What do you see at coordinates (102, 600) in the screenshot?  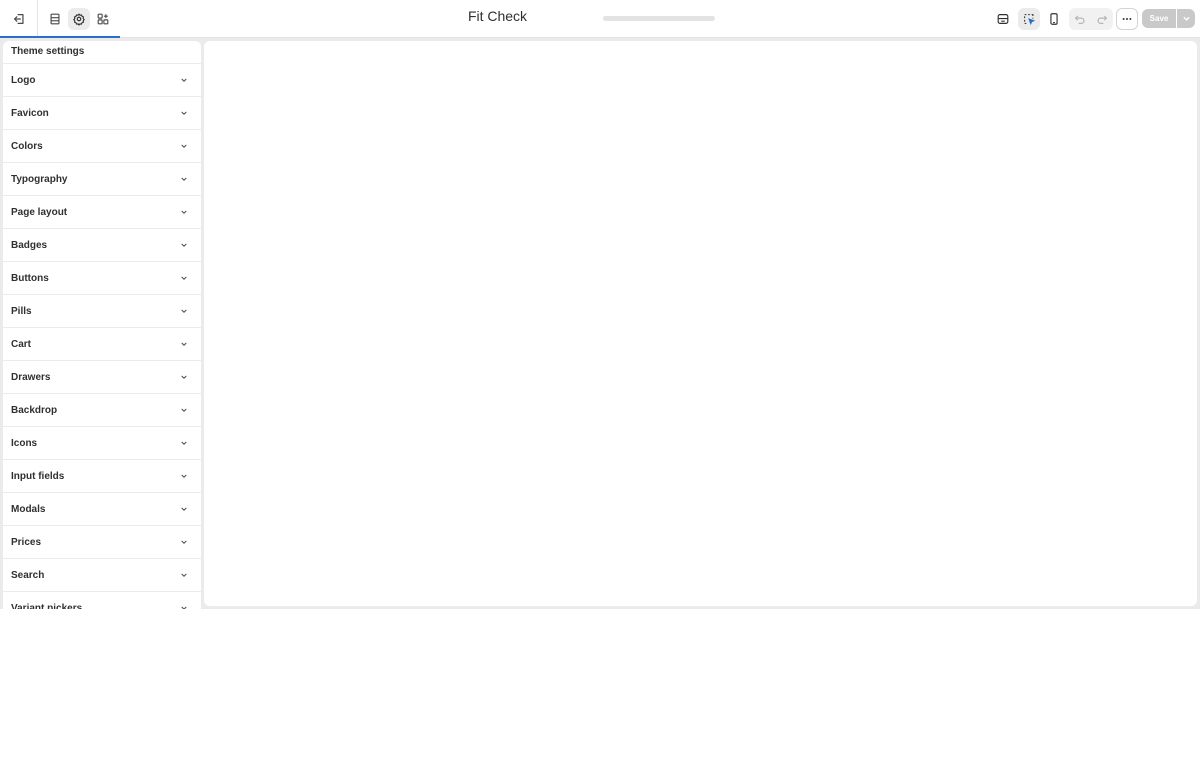 I see `settings-section-variant-pickers: Variant pickers` at bounding box center [102, 600].